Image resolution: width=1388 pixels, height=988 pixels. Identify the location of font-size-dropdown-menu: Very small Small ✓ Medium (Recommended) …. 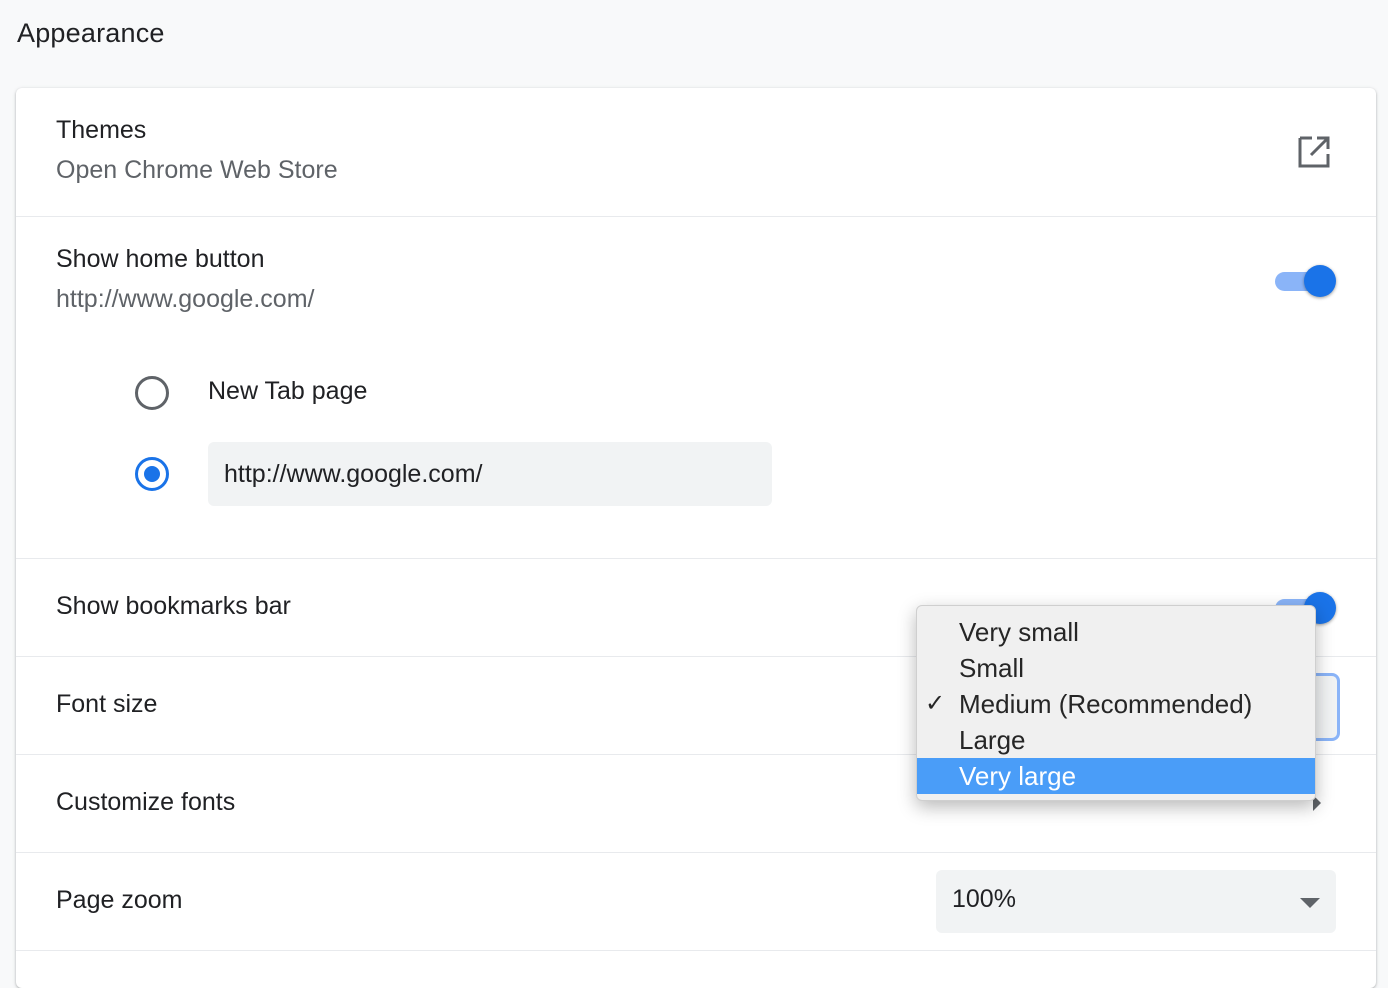
(1116, 703).